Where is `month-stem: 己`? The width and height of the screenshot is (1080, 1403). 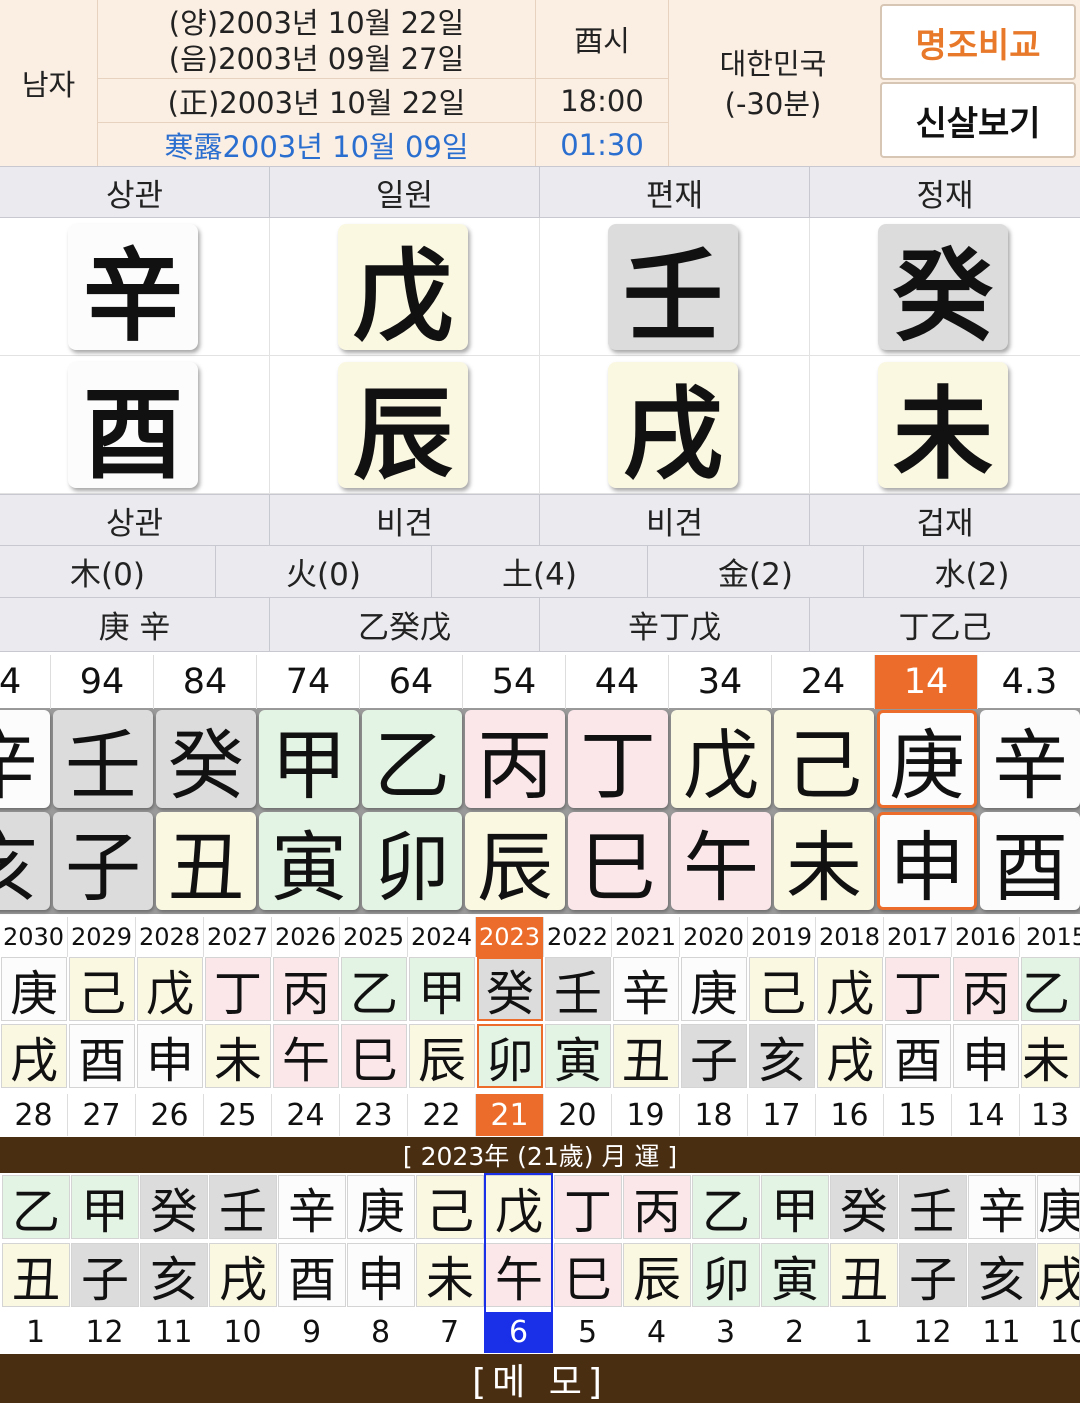
month-stem: 己 is located at coordinates (450, 1207).